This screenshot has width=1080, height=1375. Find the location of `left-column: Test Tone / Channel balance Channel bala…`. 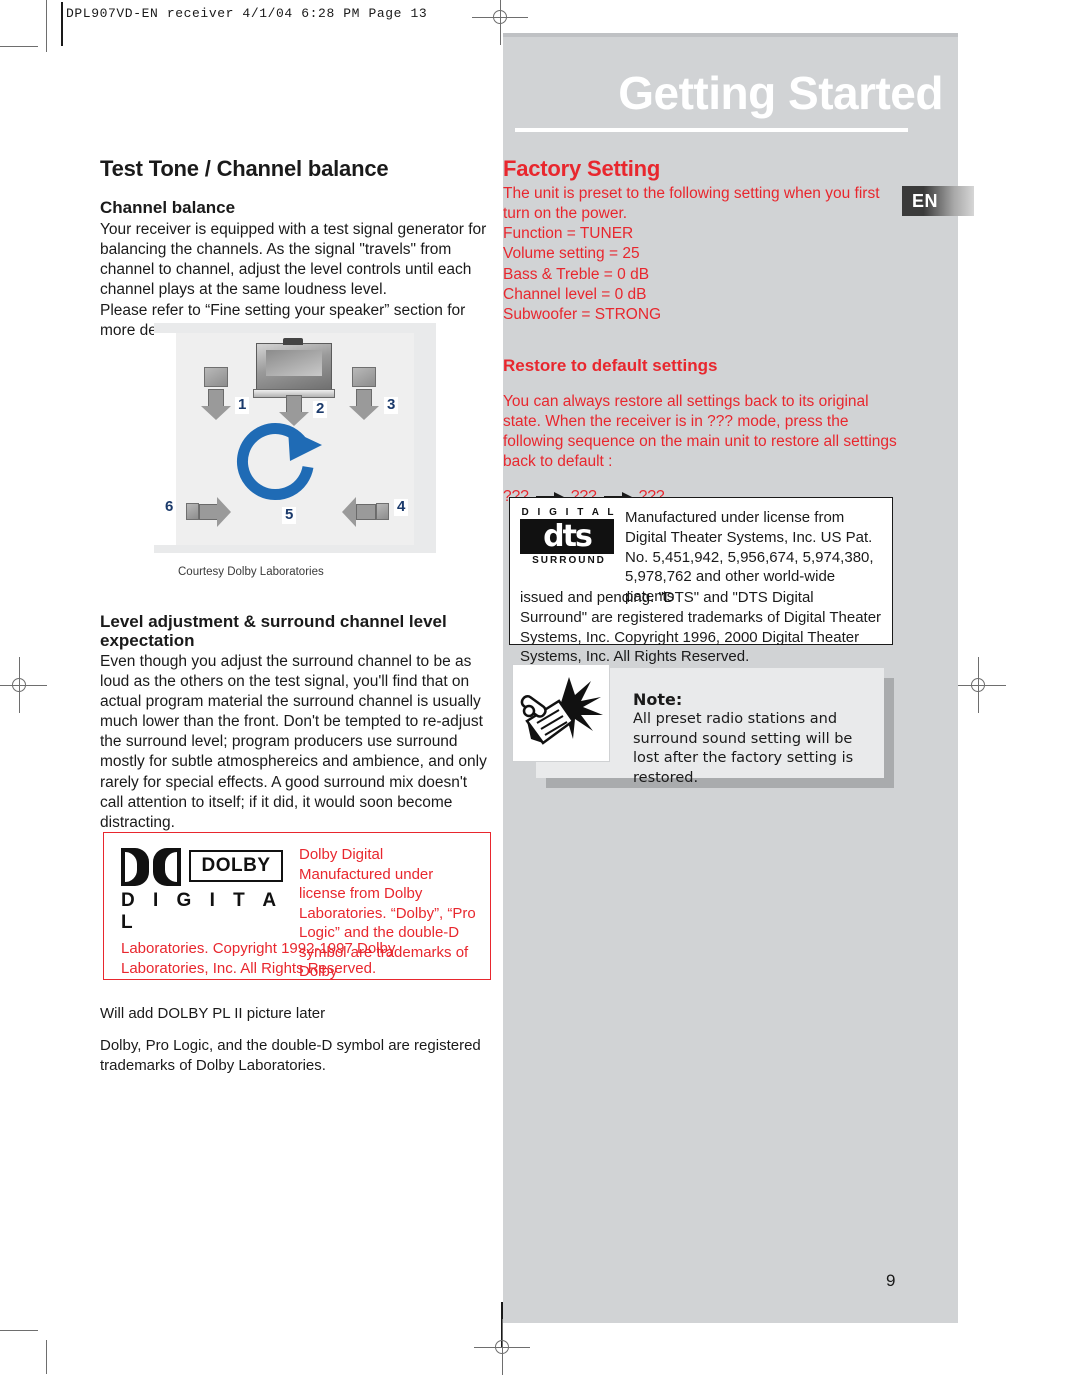

left-column: Test Tone / Channel balance Channel bala… is located at coordinates (296, 248).